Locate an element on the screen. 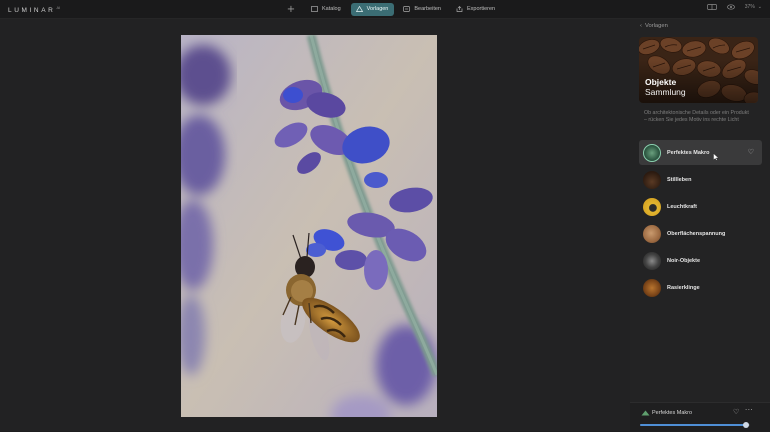  zoom-level: 37% is located at coordinates (750, 7).